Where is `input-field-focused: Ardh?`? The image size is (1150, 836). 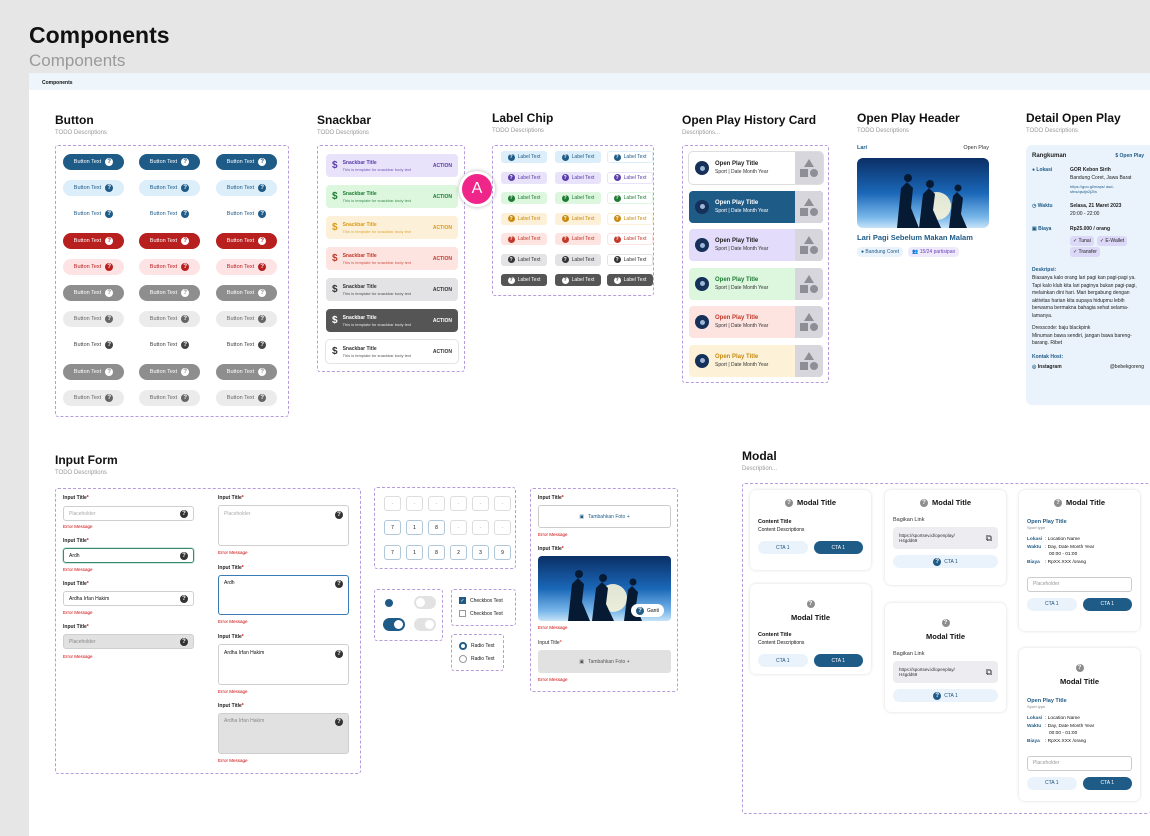 input-field-focused: Ardh? is located at coordinates (128, 555).